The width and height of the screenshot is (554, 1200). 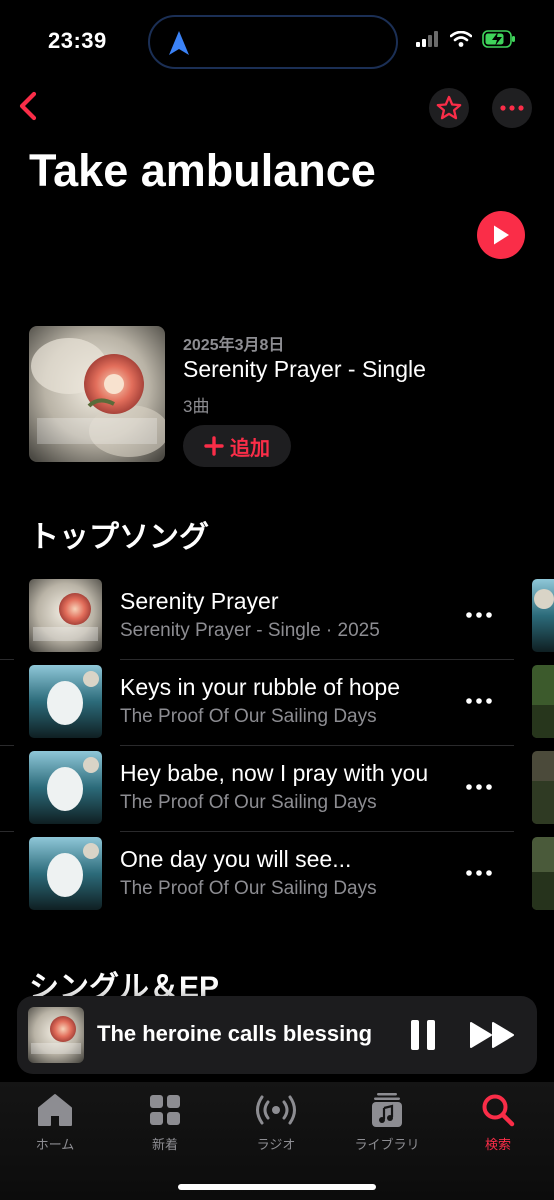 I want to click on tab-home: ホーム, so click(x=55, y=1122).